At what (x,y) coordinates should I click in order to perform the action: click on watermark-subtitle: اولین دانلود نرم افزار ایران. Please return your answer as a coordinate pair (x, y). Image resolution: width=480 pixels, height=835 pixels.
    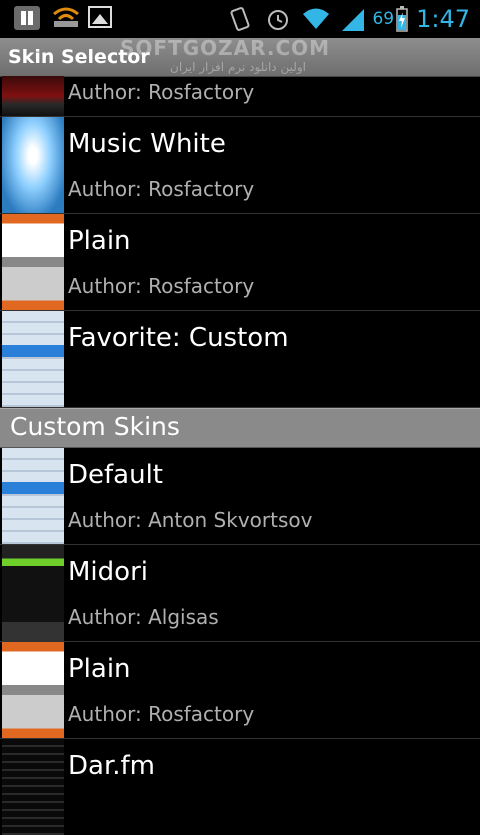
    Looking at the image, I should click on (238, 67).